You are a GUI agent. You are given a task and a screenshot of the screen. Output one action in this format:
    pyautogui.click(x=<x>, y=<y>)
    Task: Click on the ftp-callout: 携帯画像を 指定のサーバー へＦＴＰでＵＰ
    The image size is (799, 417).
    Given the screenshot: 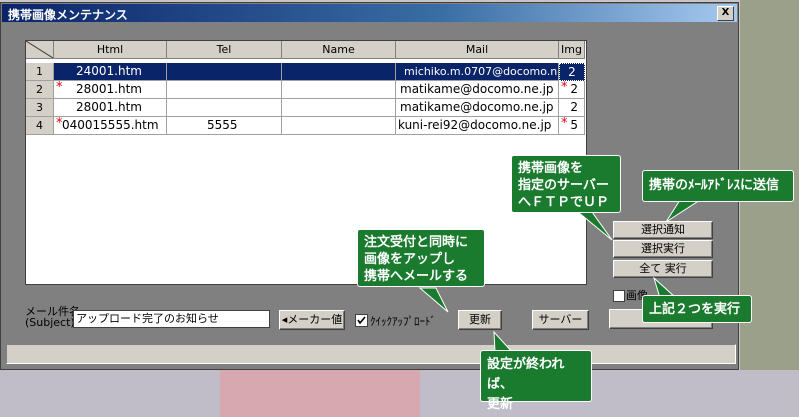 What is the action you would take?
    pyautogui.click(x=566, y=184)
    